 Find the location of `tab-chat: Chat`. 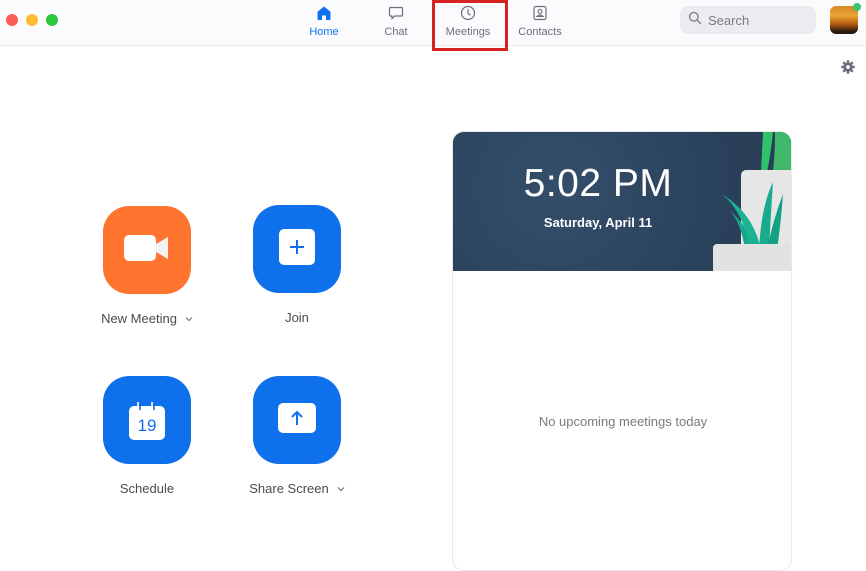

tab-chat: Chat is located at coordinates (396, 23).